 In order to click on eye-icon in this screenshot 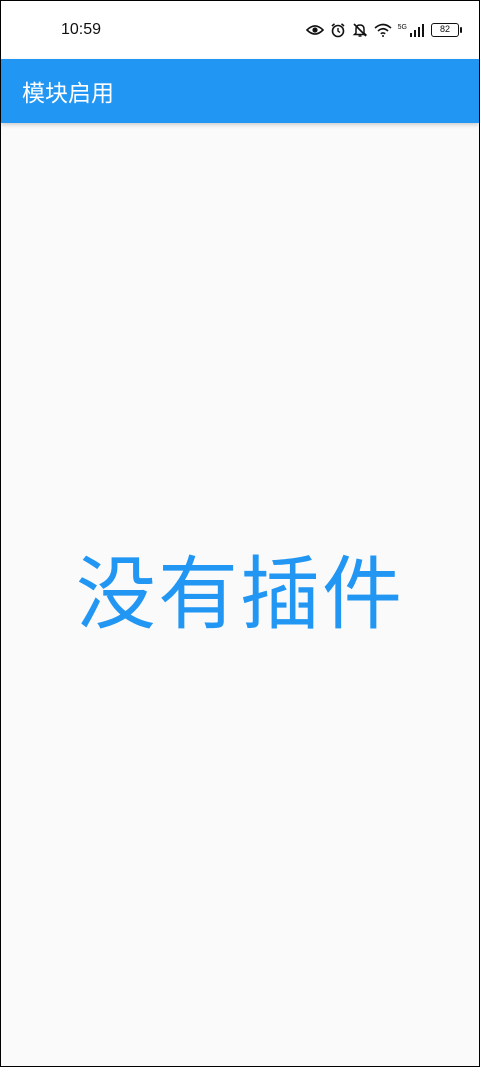, I will do `click(314, 30)`.